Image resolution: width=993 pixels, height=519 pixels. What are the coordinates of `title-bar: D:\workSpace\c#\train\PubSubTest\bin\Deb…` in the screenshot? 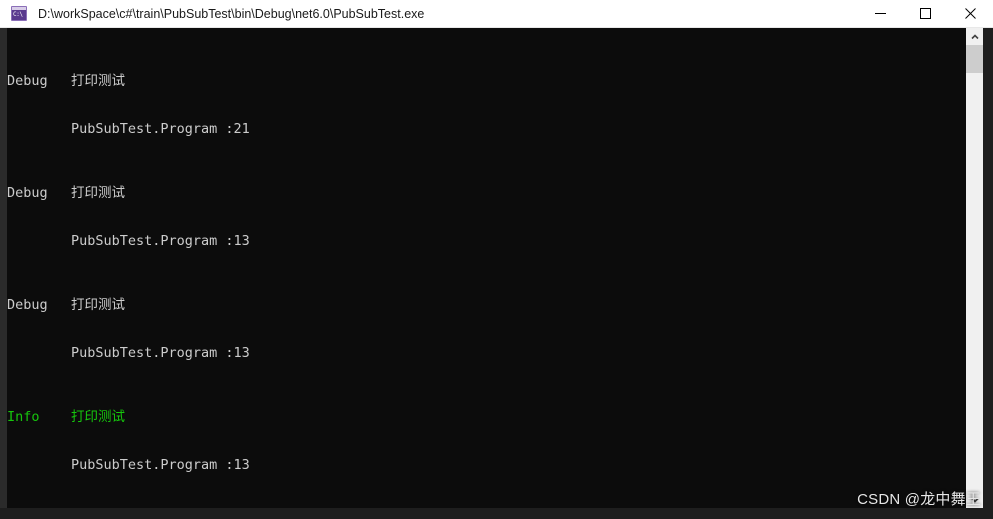 It's located at (496, 14).